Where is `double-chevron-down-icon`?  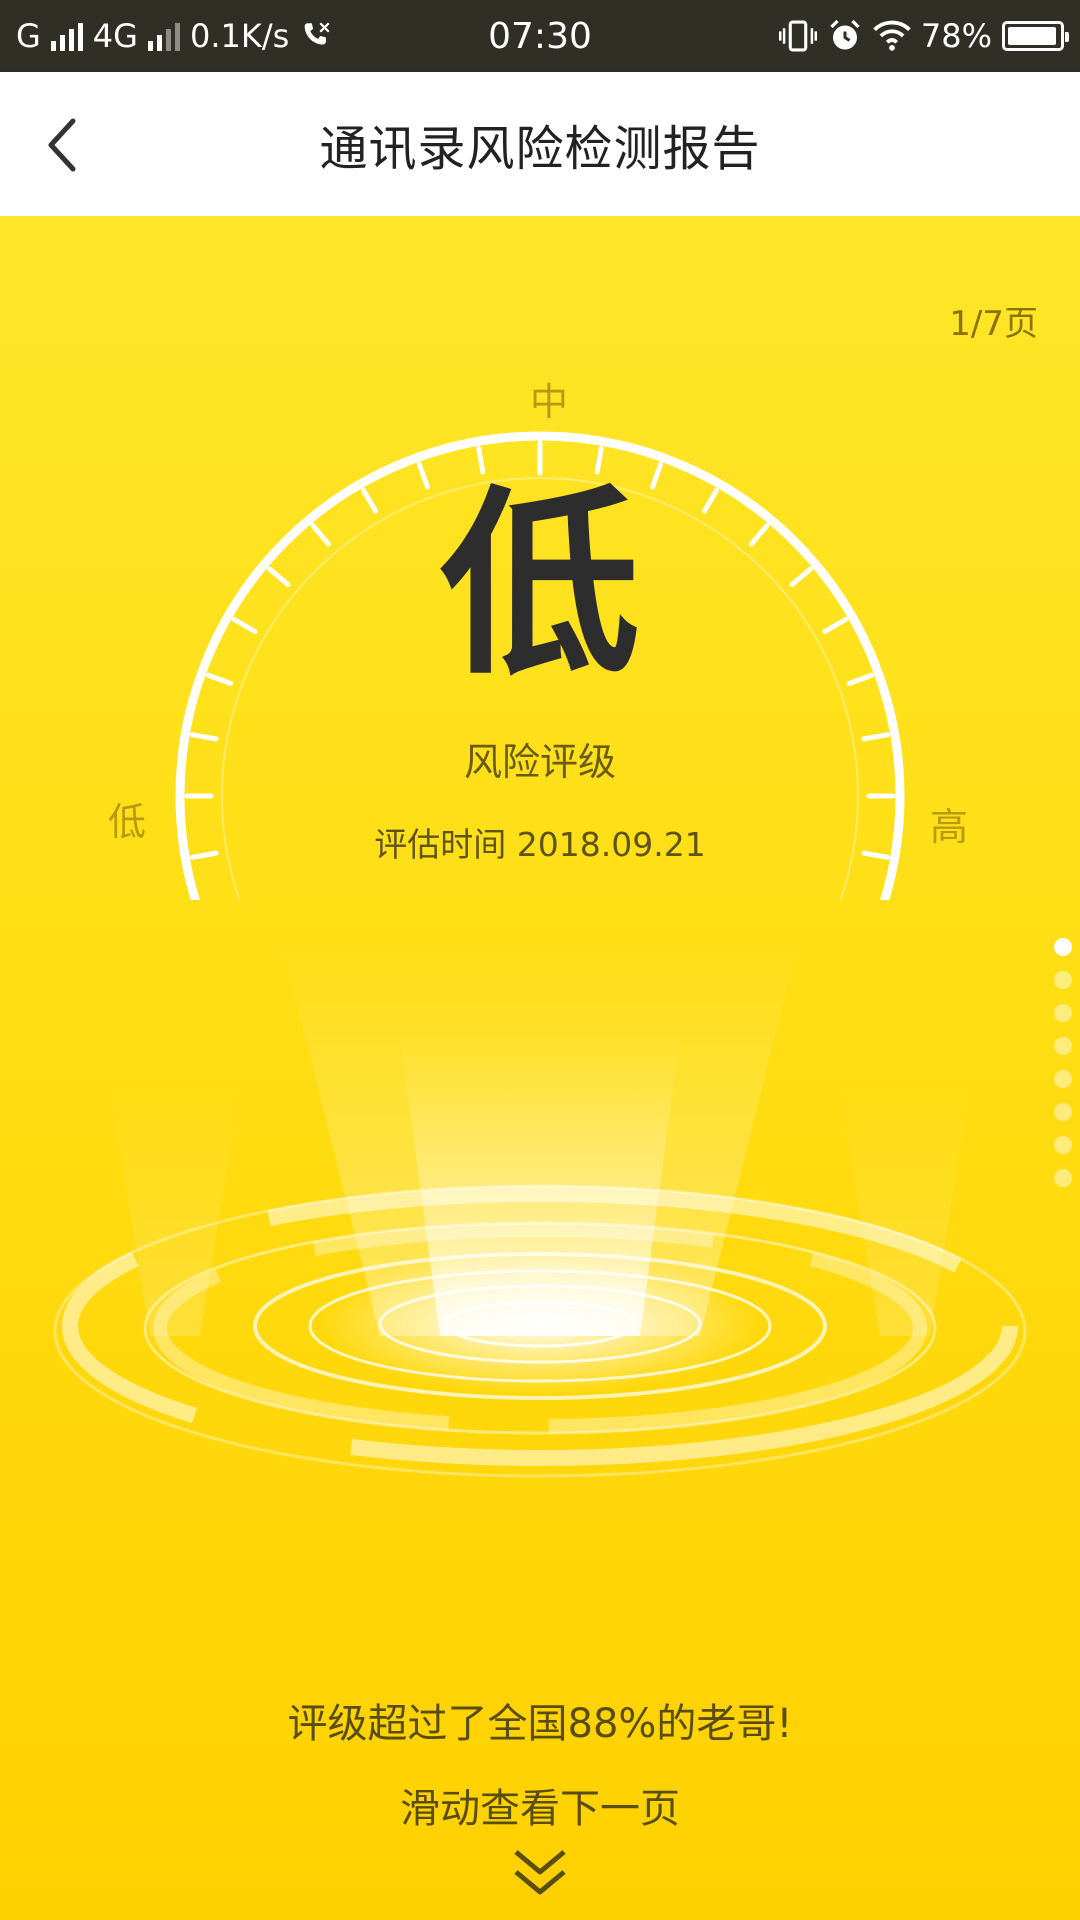 double-chevron-down-icon is located at coordinates (540, 1874).